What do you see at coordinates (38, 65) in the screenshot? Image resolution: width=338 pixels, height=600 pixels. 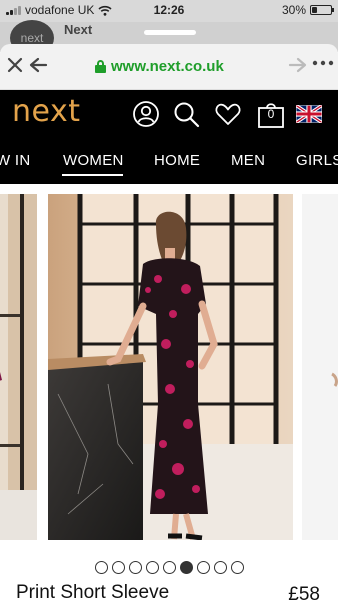 I see `back-arrow-icon` at bounding box center [38, 65].